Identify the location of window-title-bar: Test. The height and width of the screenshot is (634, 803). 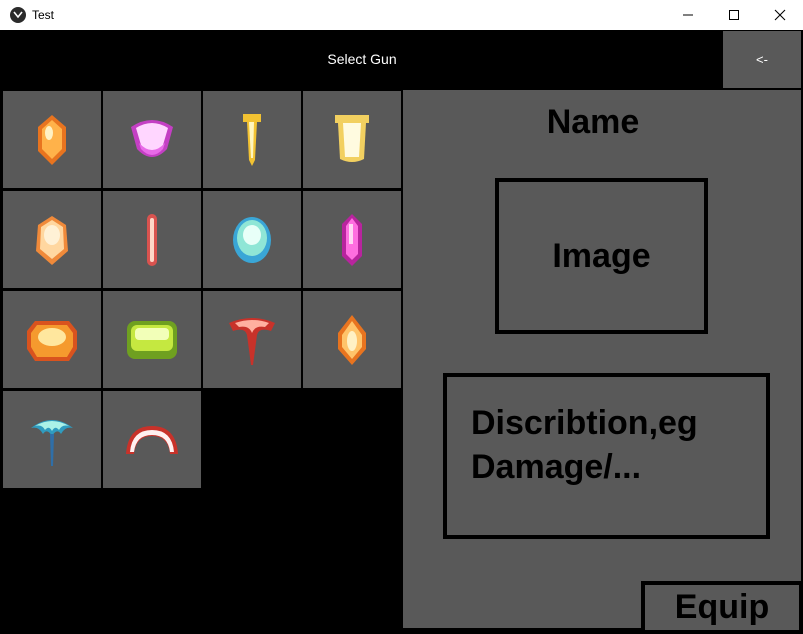
(401, 15).